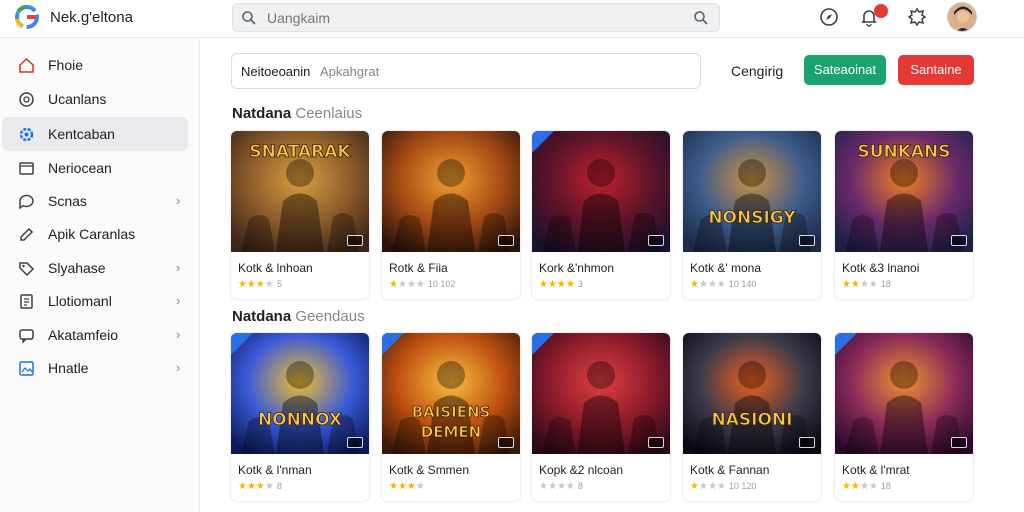 This screenshot has height=512, width=1024. I want to click on sidebar-item-9: Akatamfeio ›, so click(95, 335).